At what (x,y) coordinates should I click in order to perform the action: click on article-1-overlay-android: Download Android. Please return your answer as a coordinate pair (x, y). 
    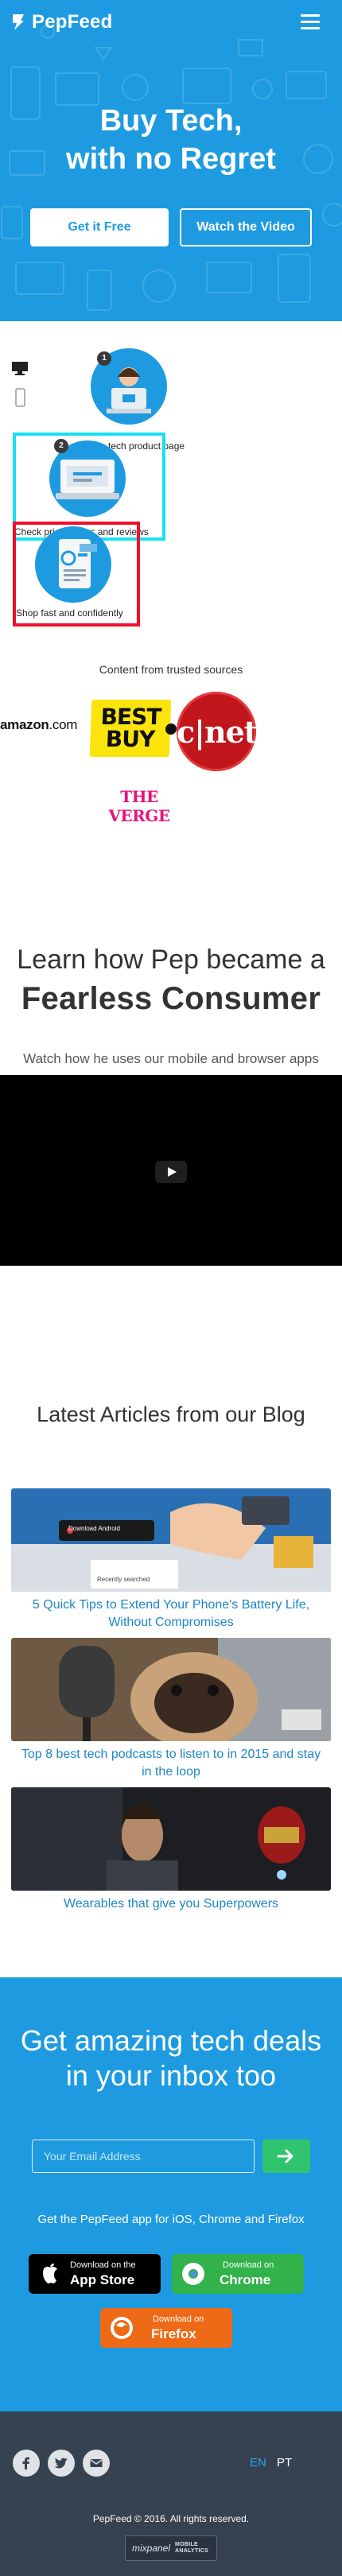
    Looking at the image, I should click on (94, 1529).